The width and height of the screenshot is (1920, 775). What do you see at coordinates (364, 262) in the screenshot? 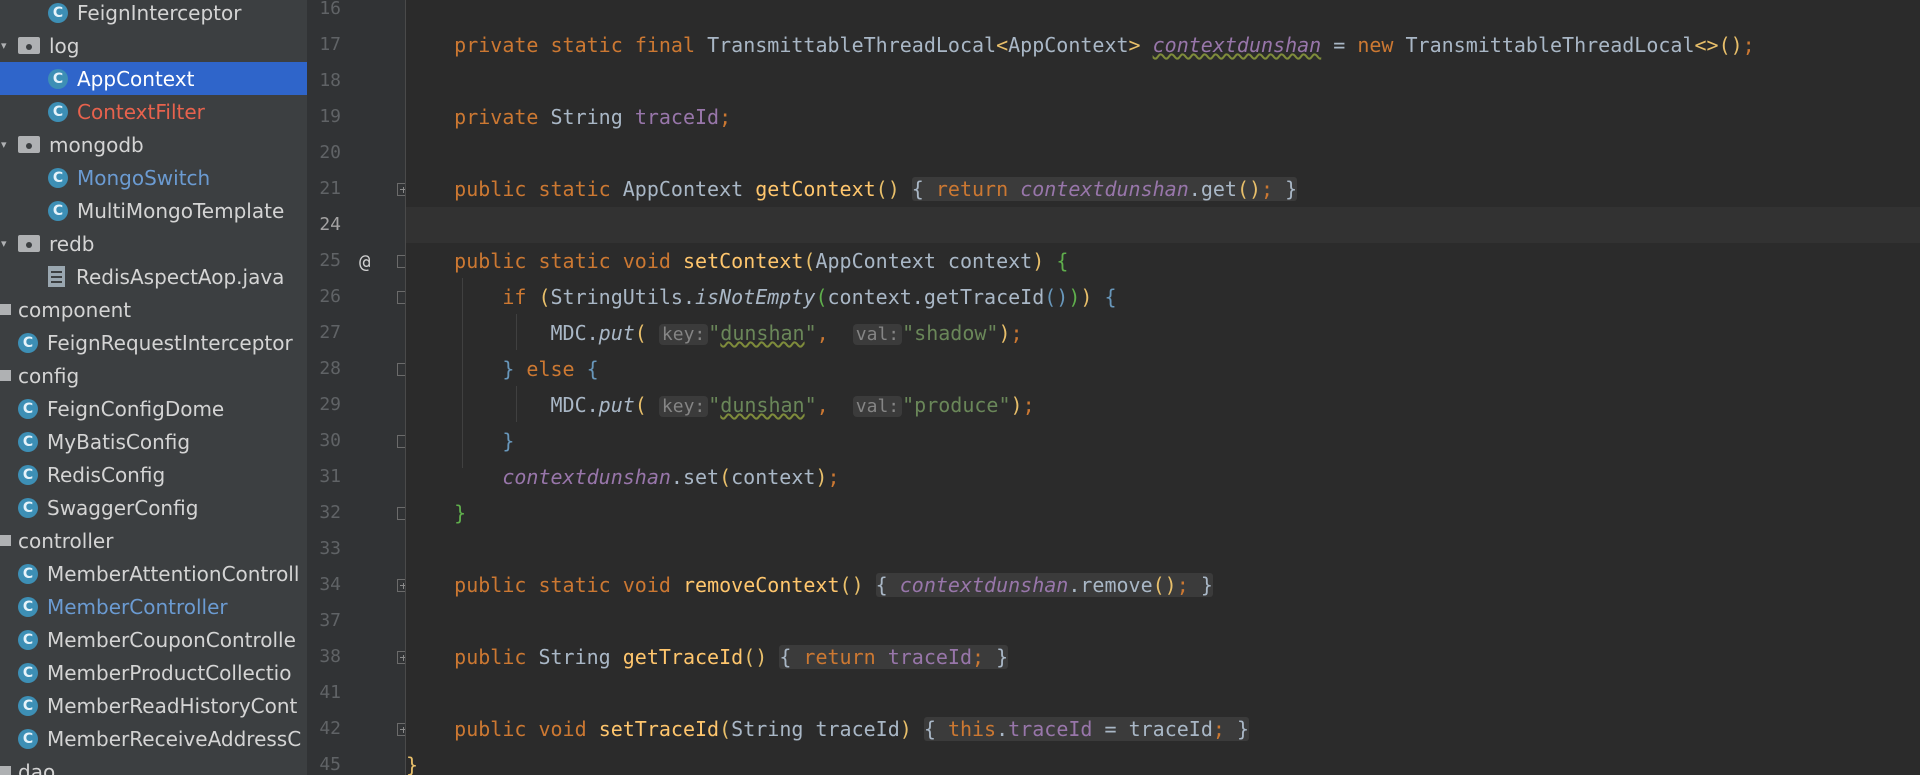
I see `override-marker-icon: @` at bounding box center [364, 262].